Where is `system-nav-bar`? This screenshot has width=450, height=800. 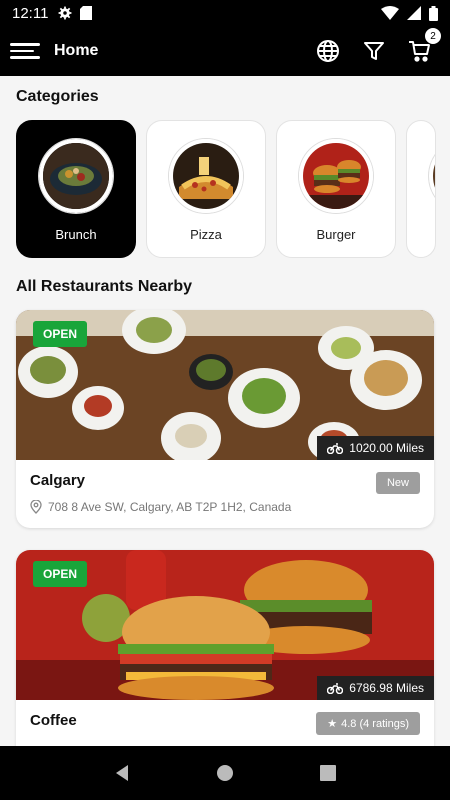 system-nav-bar is located at coordinates (225, 773).